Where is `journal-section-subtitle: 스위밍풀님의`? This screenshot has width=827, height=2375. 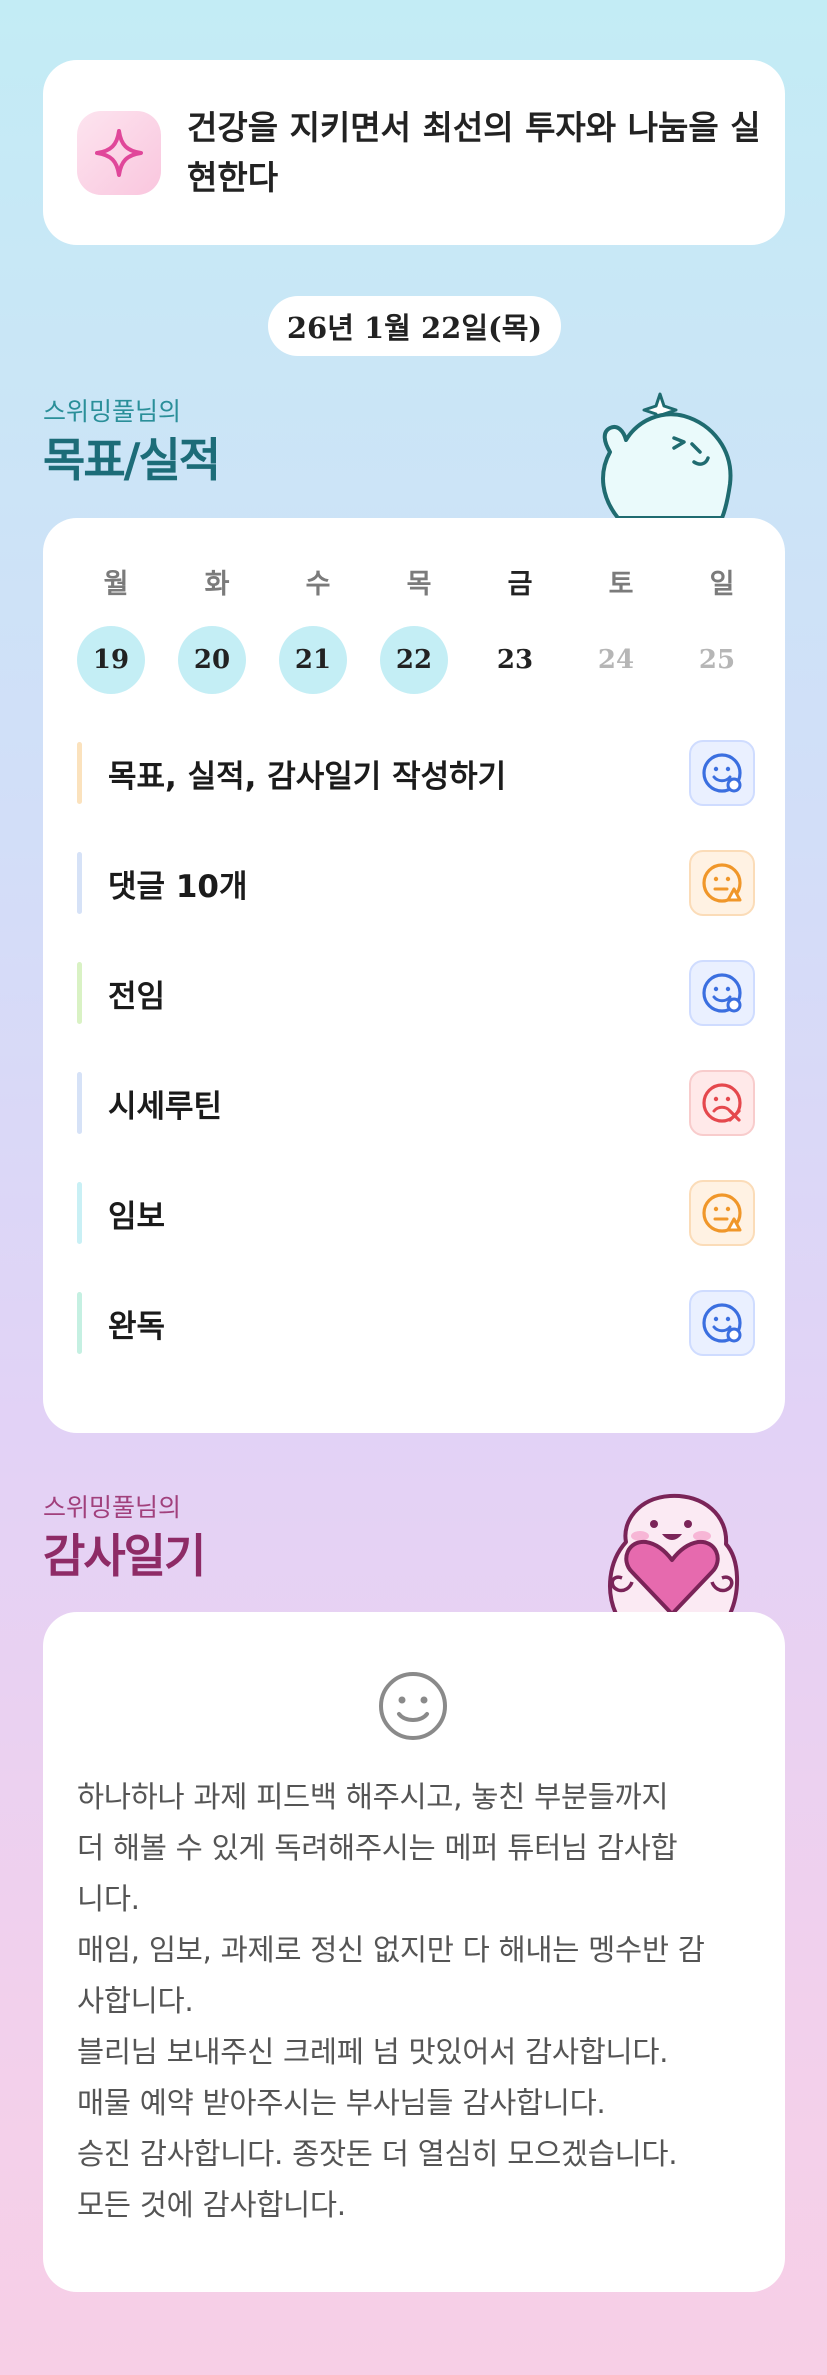 journal-section-subtitle: 스위밍풀님의 is located at coordinates (112, 1507).